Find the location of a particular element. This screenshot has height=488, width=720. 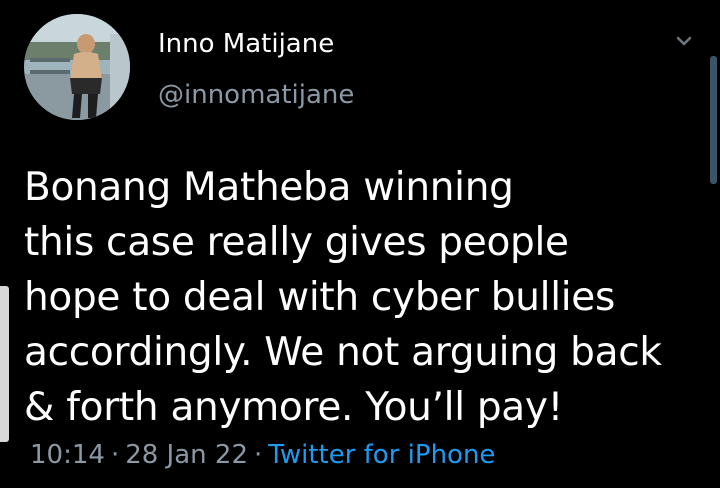

scrollbar is located at coordinates (713, 120).